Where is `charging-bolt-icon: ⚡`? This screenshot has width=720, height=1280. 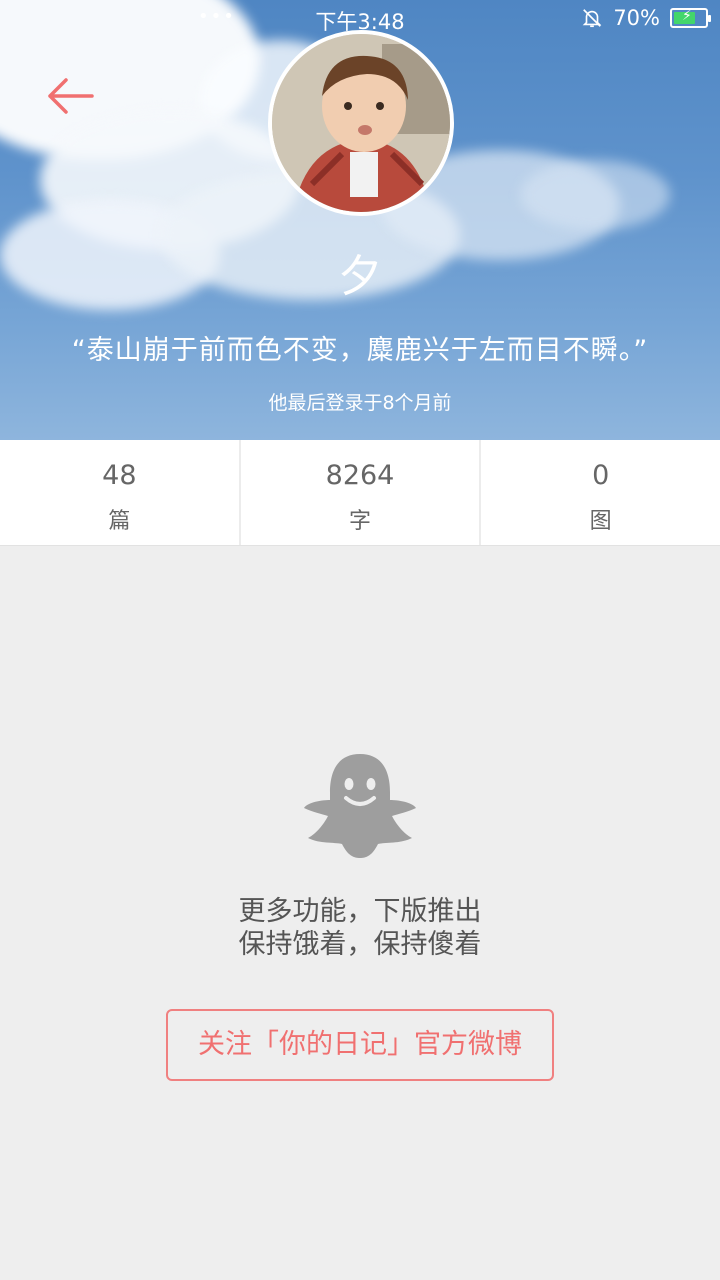 charging-bolt-icon: ⚡ is located at coordinates (687, 16).